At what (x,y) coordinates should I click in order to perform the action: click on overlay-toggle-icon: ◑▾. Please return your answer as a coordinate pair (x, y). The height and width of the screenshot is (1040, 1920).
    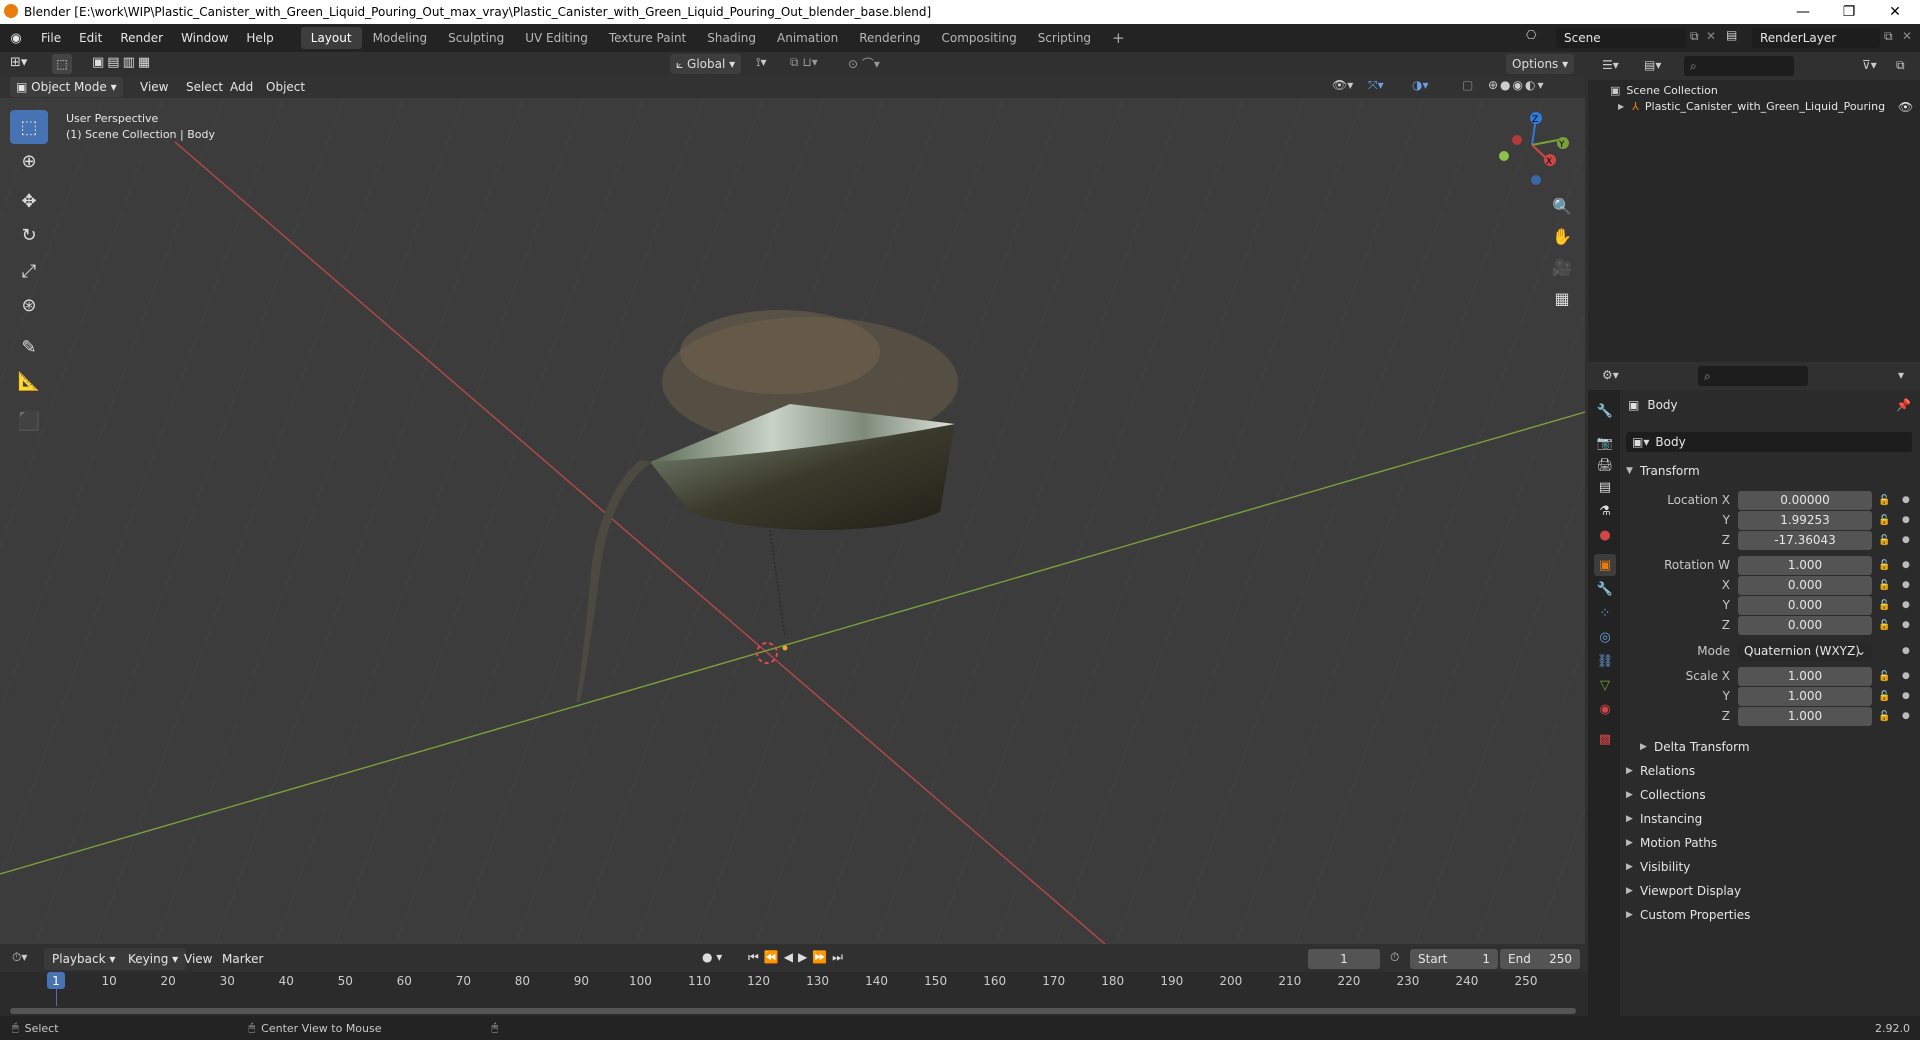
    Looking at the image, I should click on (1420, 85).